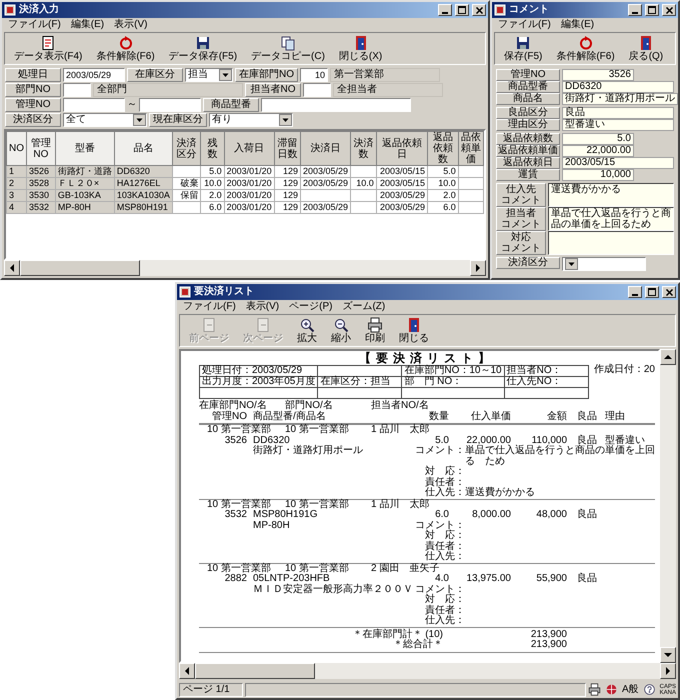  What do you see at coordinates (611, 195) in the screenshot?
I see `comment-field: 運送費がかかる` at bounding box center [611, 195].